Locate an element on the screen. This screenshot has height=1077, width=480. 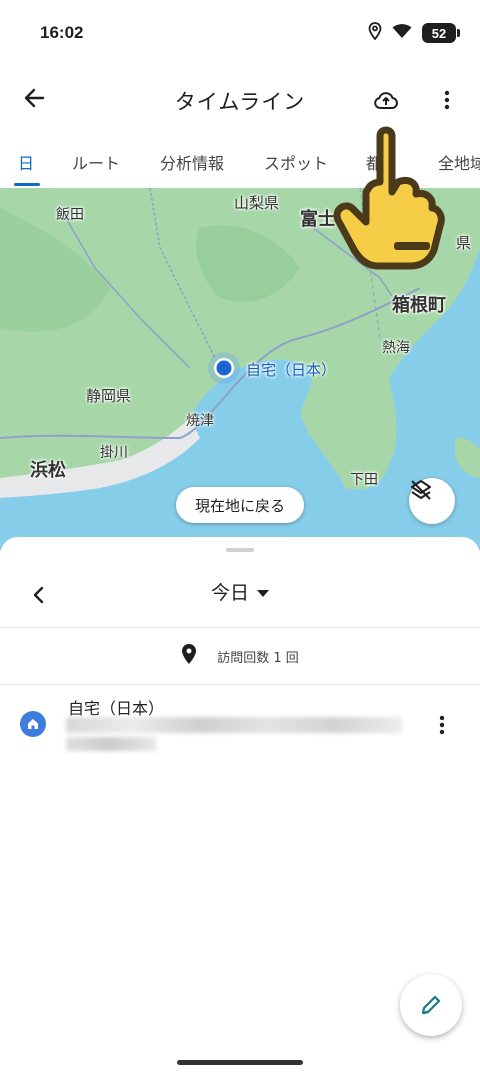
map-label-kakegawa: 掛川 is located at coordinates (114, 453).